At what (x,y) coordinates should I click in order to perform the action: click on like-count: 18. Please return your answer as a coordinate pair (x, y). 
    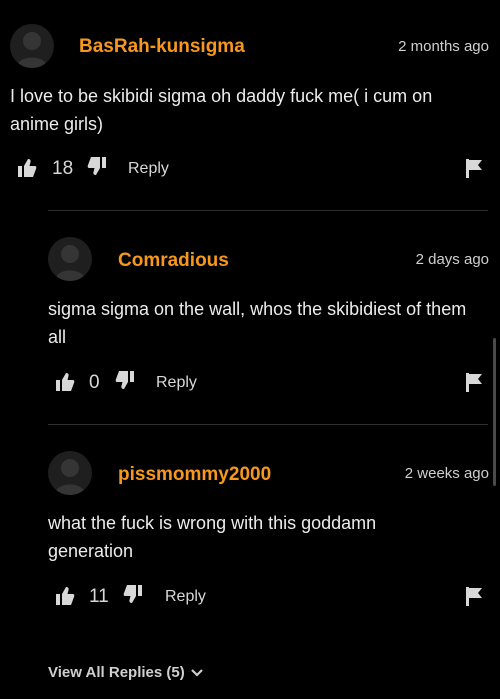
    Looking at the image, I should click on (63, 168).